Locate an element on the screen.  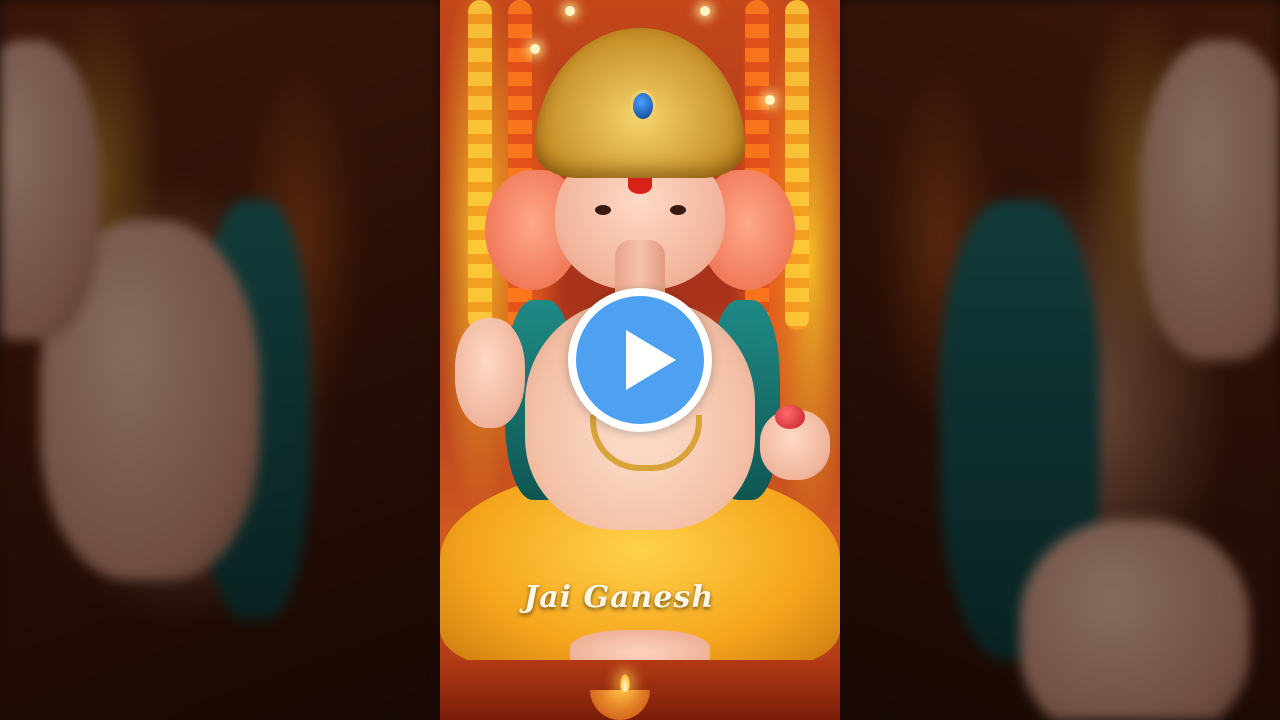
diya-flame is located at coordinates (625, 683).